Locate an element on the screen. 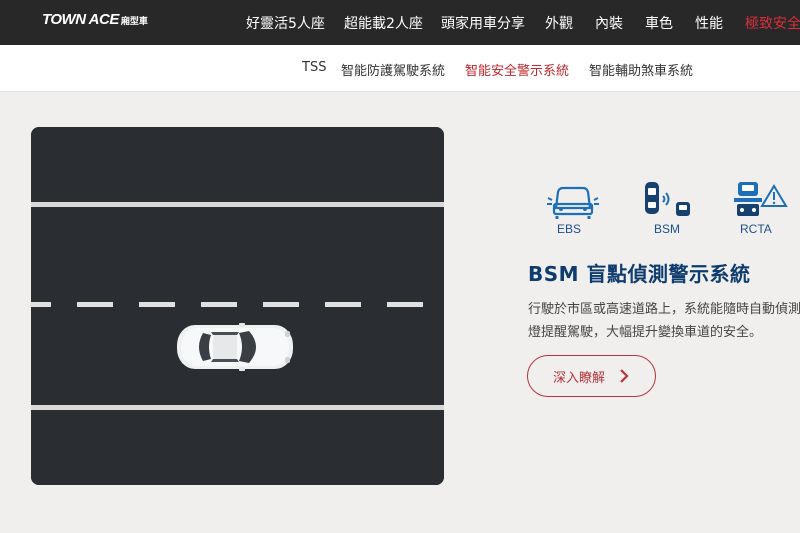  feature-rcta: RCTA is located at coordinates (761, 208).